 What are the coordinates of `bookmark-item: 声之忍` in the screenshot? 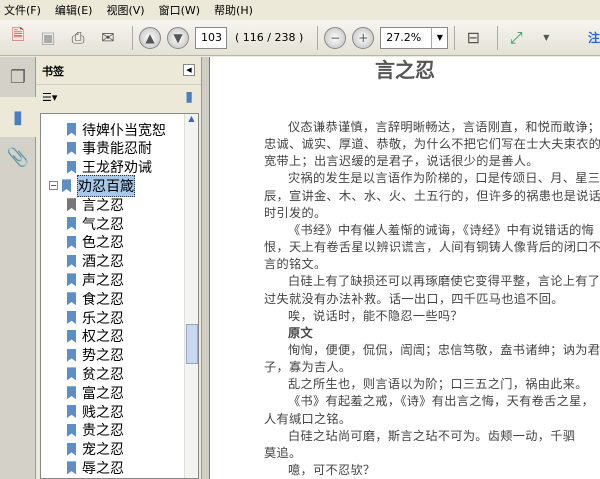 It's located at (95, 279).